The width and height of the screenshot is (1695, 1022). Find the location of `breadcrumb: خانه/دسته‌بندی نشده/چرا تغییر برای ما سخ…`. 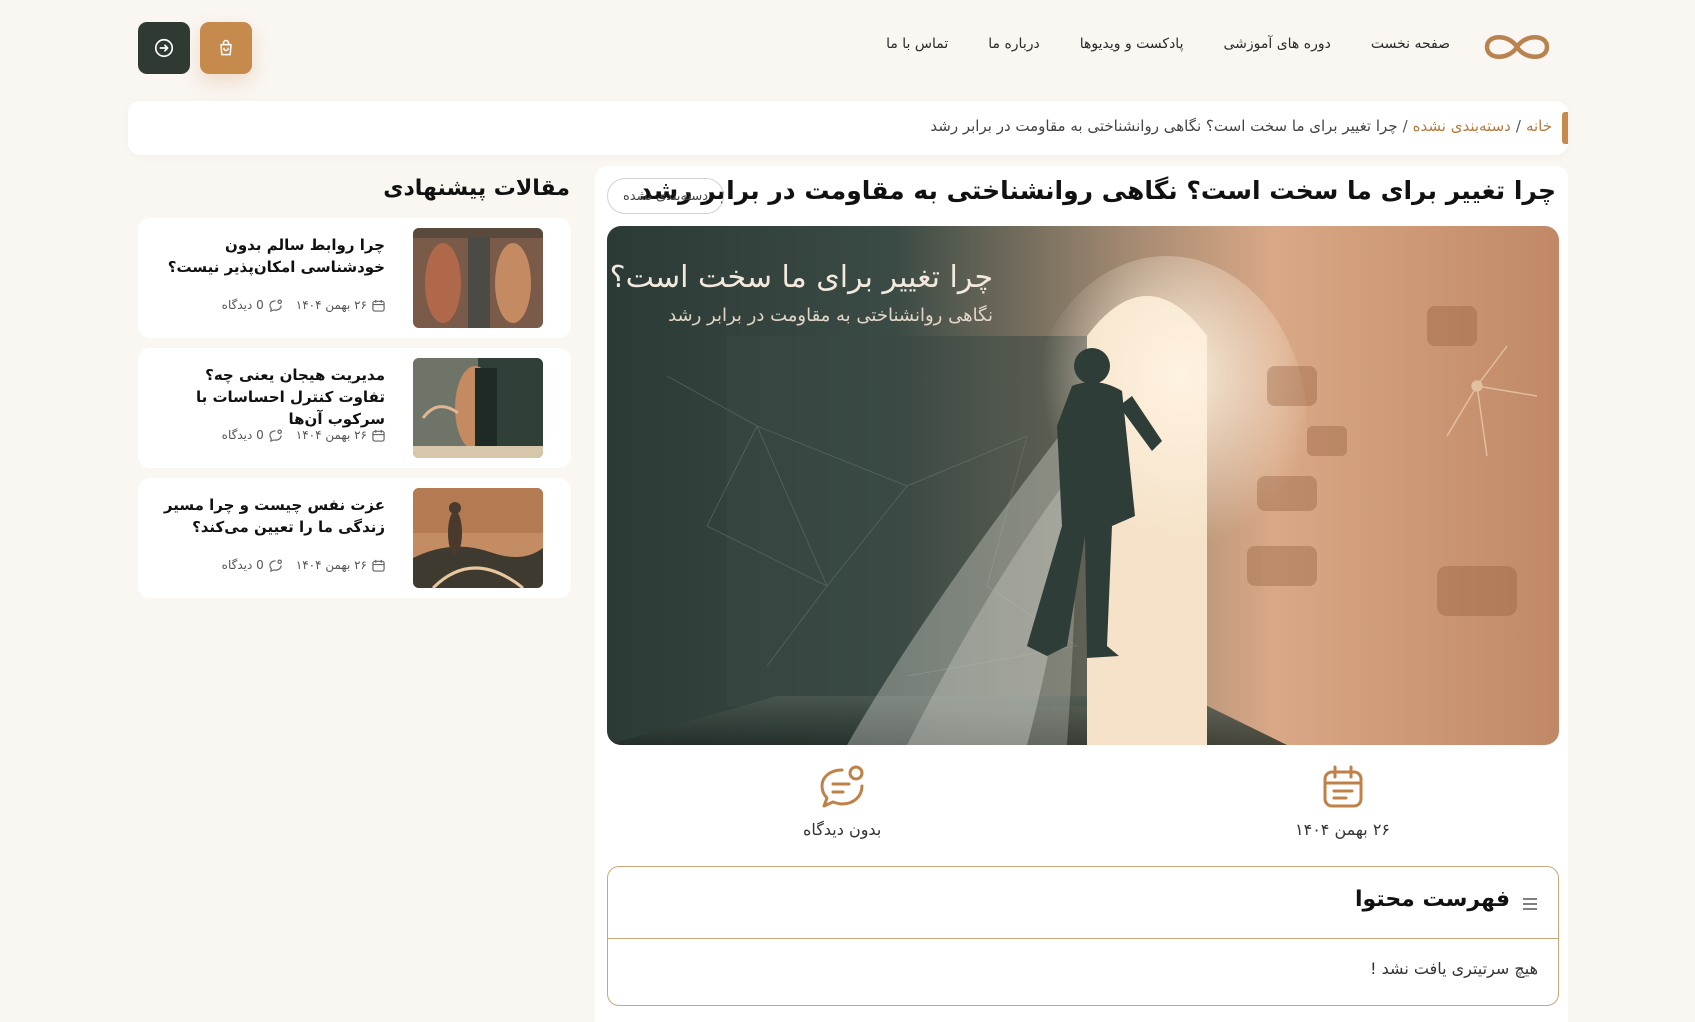

breadcrumb: خانه/دسته‌بندی نشده/چرا تغییر برای ما سخ… is located at coordinates (848, 128).